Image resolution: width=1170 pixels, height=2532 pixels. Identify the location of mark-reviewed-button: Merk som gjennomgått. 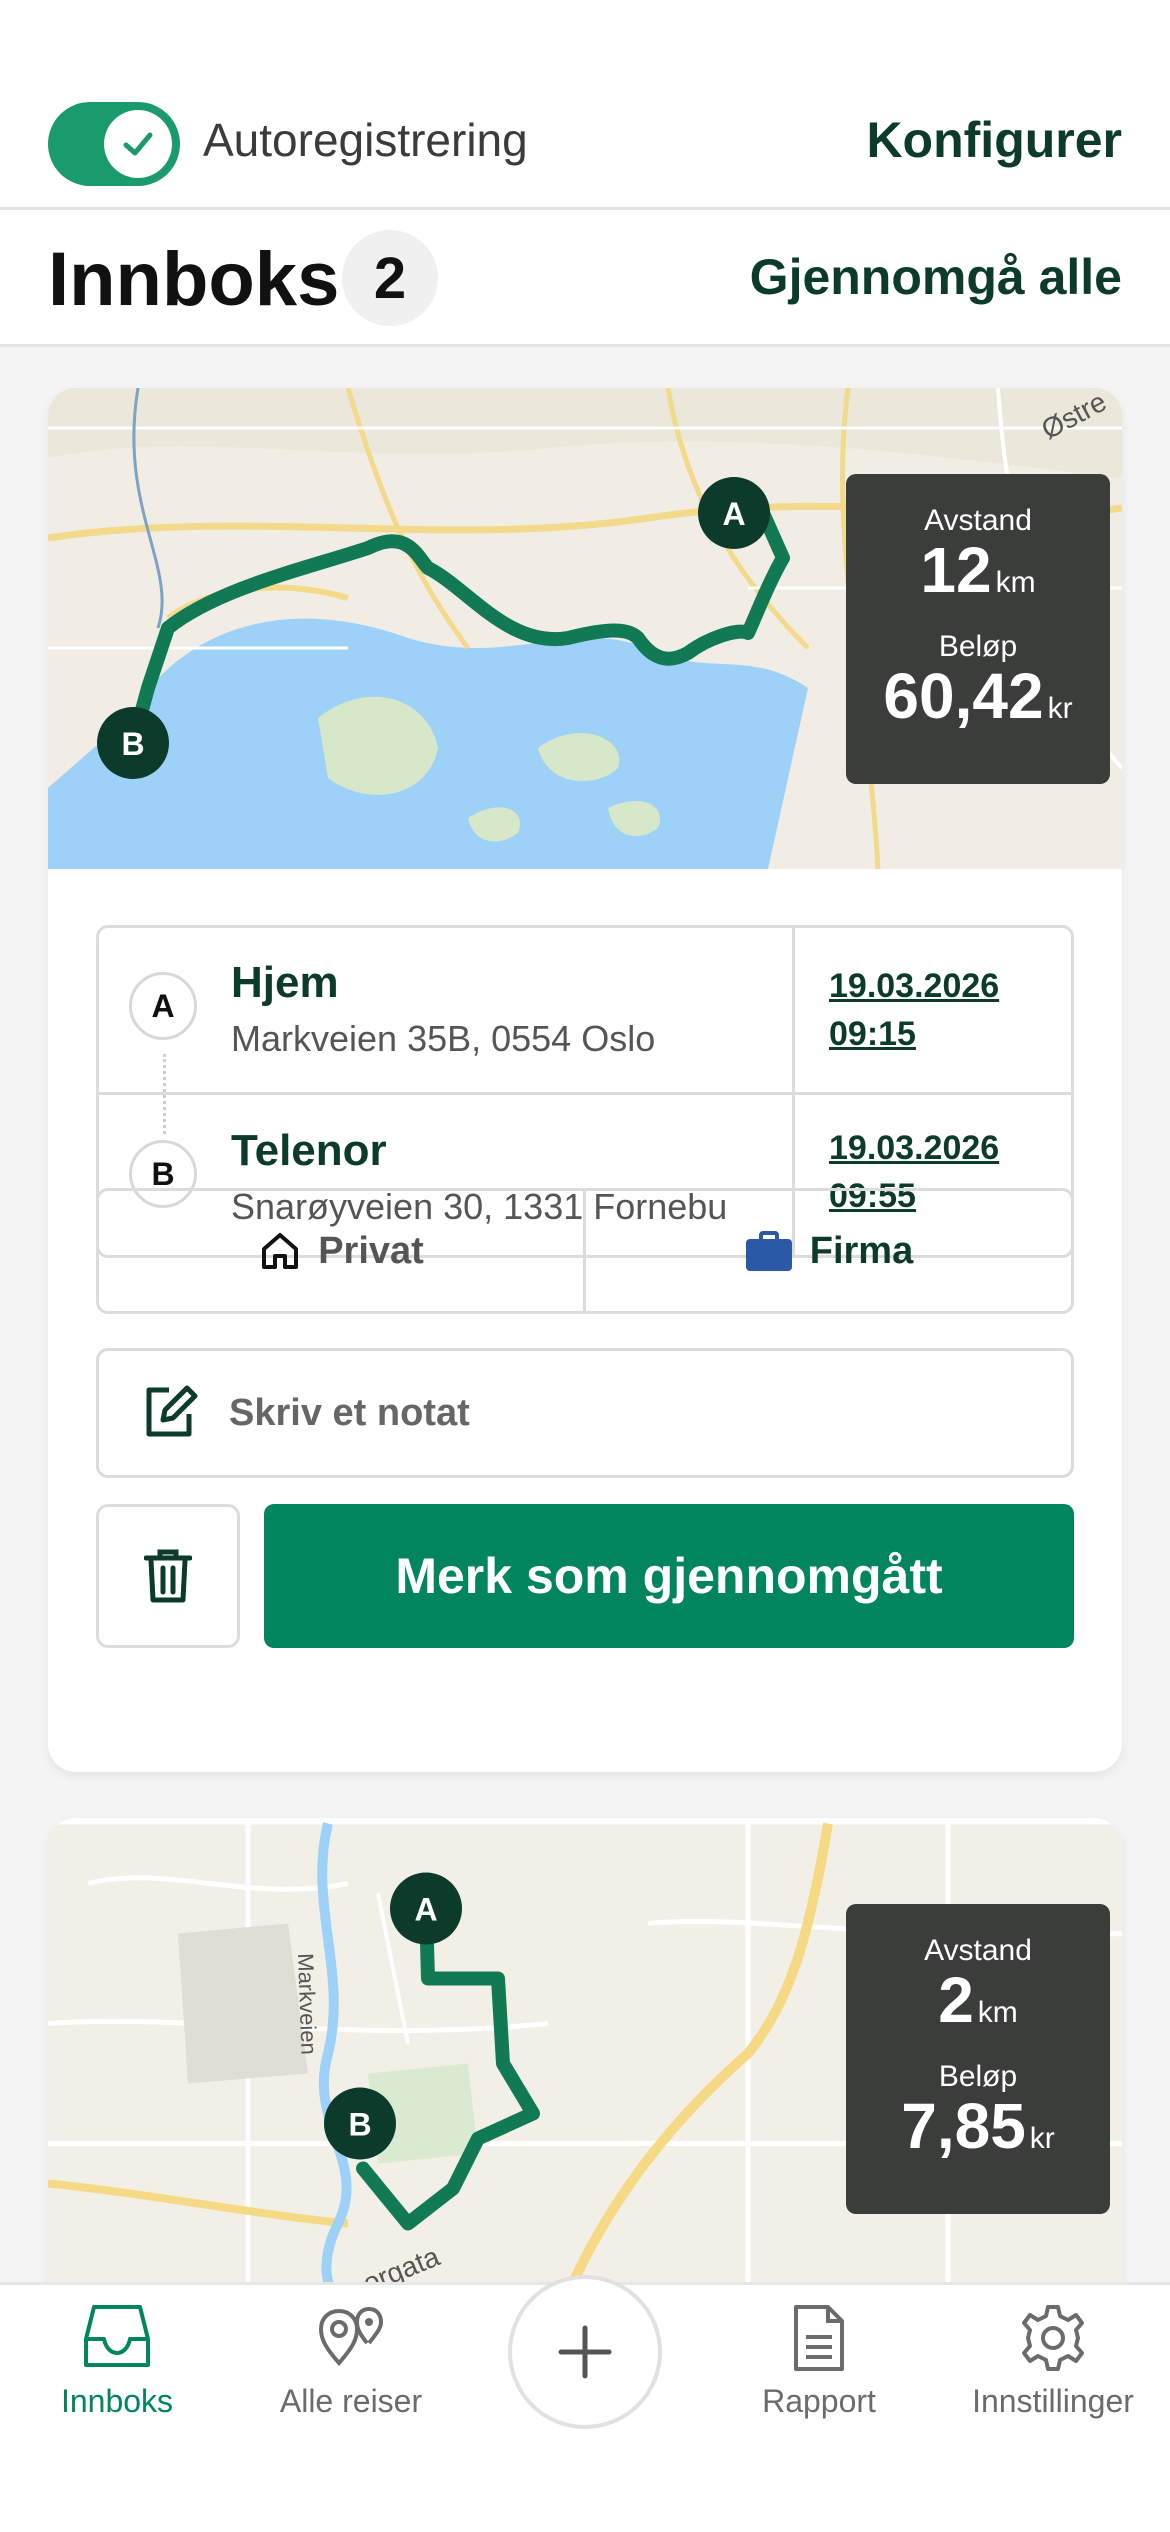
(669, 1576).